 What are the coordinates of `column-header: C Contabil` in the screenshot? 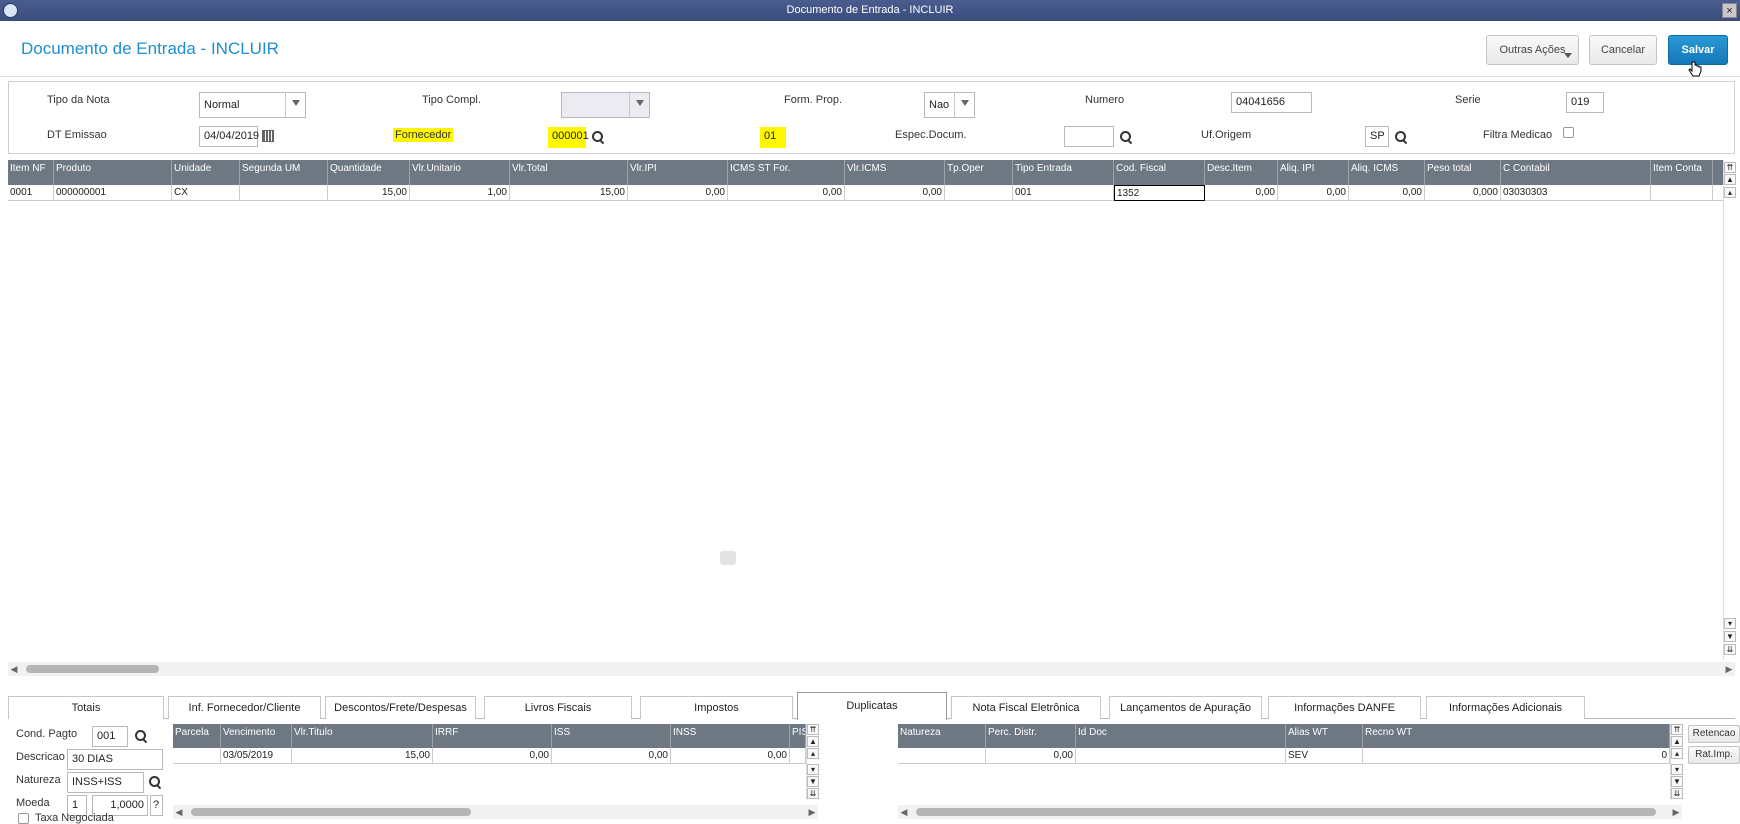 It's located at (1576, 172).